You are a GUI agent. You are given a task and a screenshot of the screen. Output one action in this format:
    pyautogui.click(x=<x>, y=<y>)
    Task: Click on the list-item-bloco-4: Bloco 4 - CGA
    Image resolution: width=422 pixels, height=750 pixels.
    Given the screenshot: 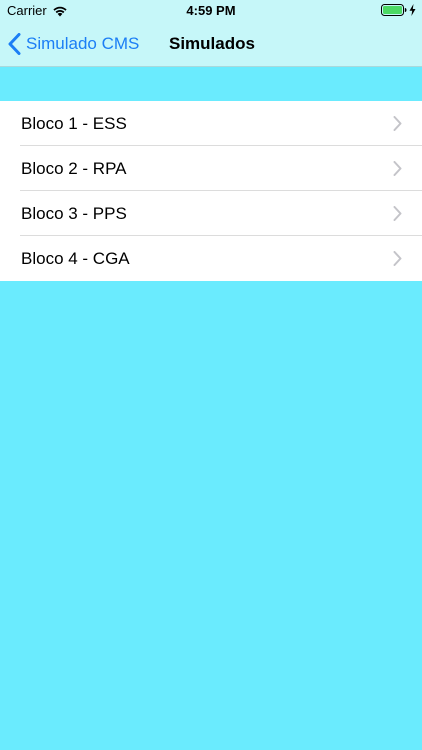 What is the action you would take?
    pyautogui.click(x=211, y=258)
    